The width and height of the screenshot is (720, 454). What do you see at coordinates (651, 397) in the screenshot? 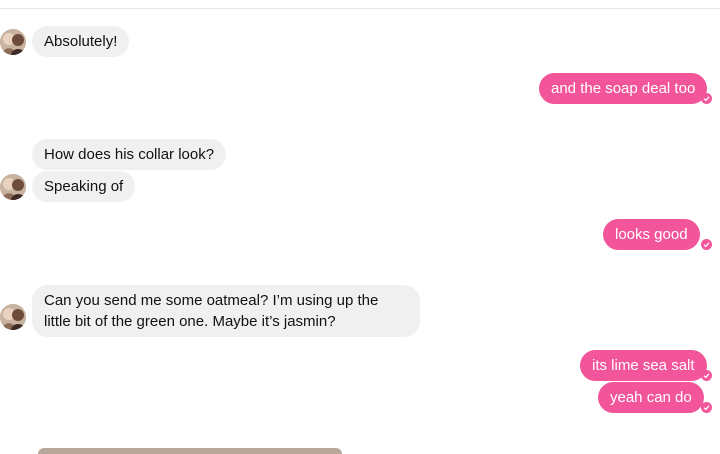
I see `message-outgoing: yeah can do` at bounding box center [651, 397].